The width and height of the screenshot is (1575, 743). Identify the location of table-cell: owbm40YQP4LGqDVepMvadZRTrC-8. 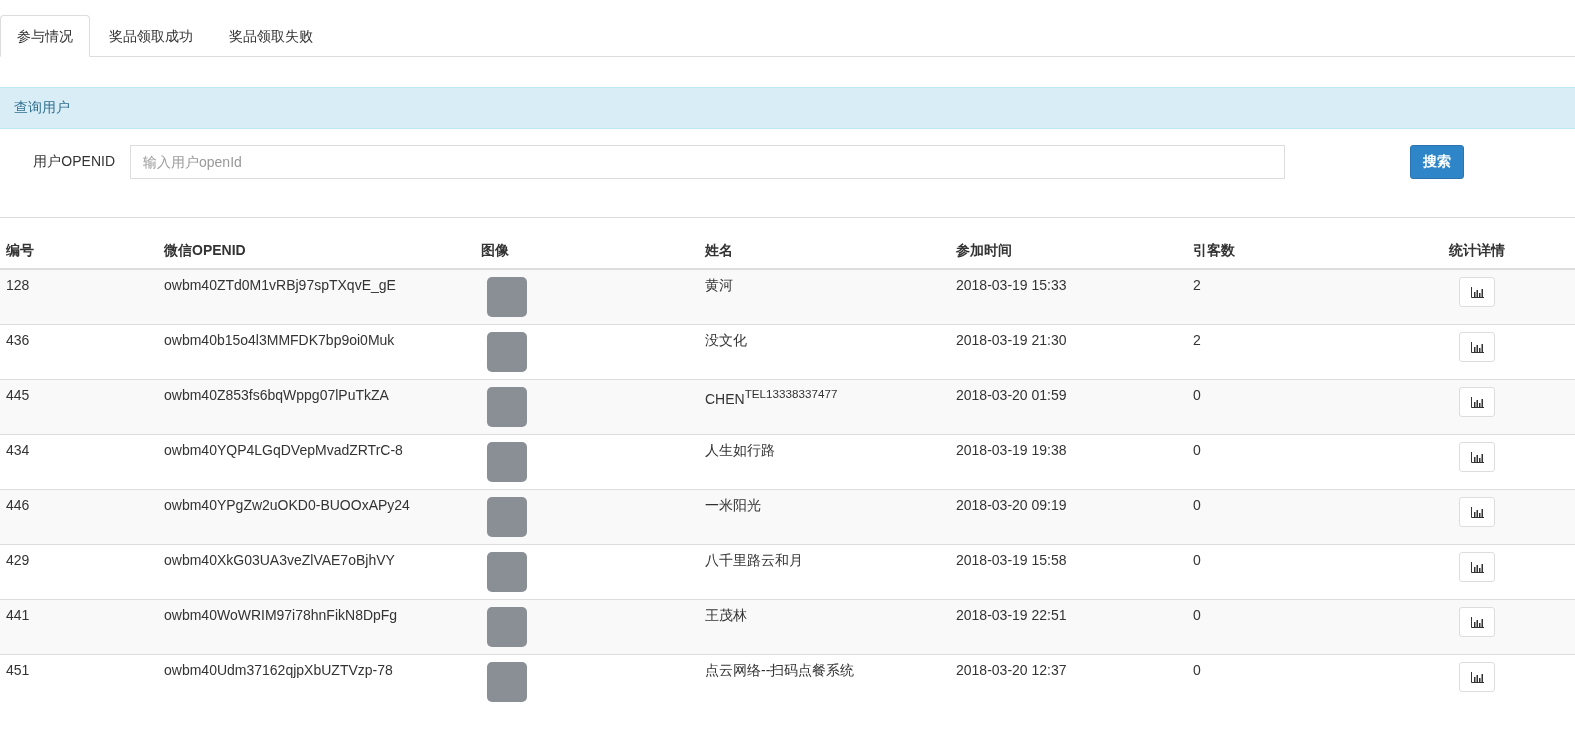
(283, 450).